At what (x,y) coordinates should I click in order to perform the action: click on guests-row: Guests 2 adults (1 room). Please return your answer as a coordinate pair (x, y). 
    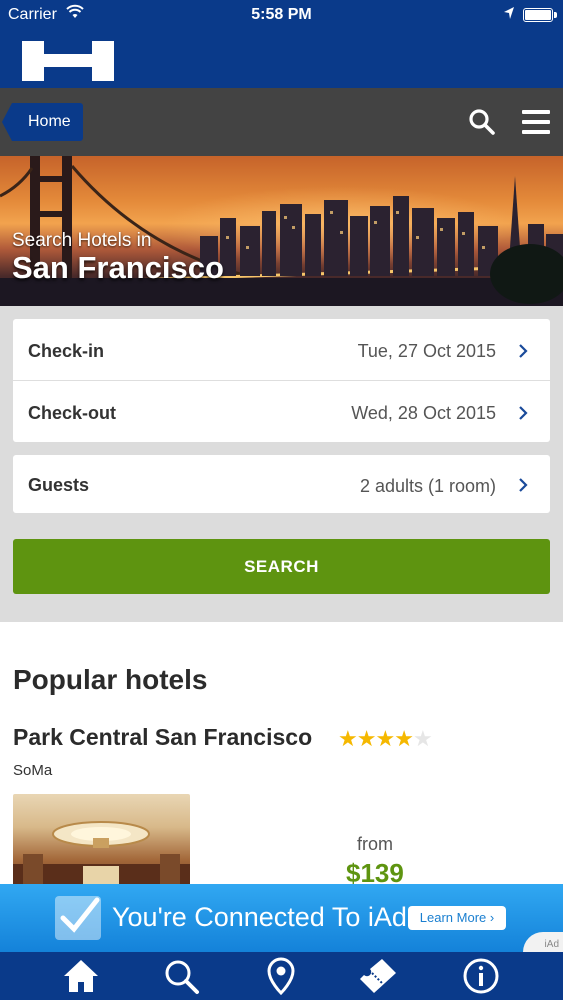
    Looking at the image, I should click on (281, 484).